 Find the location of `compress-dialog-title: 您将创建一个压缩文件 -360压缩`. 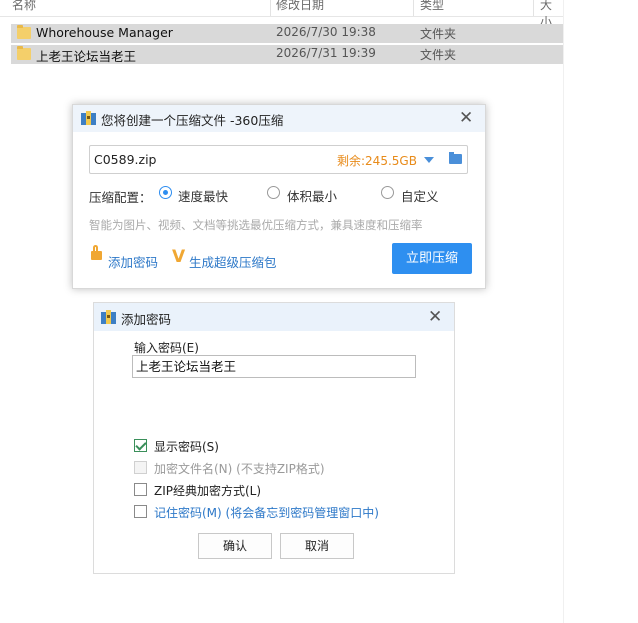

compress-dialog-title: 您将创建一个压缩文件 -360压缩 is located at coordinates (192, 120).